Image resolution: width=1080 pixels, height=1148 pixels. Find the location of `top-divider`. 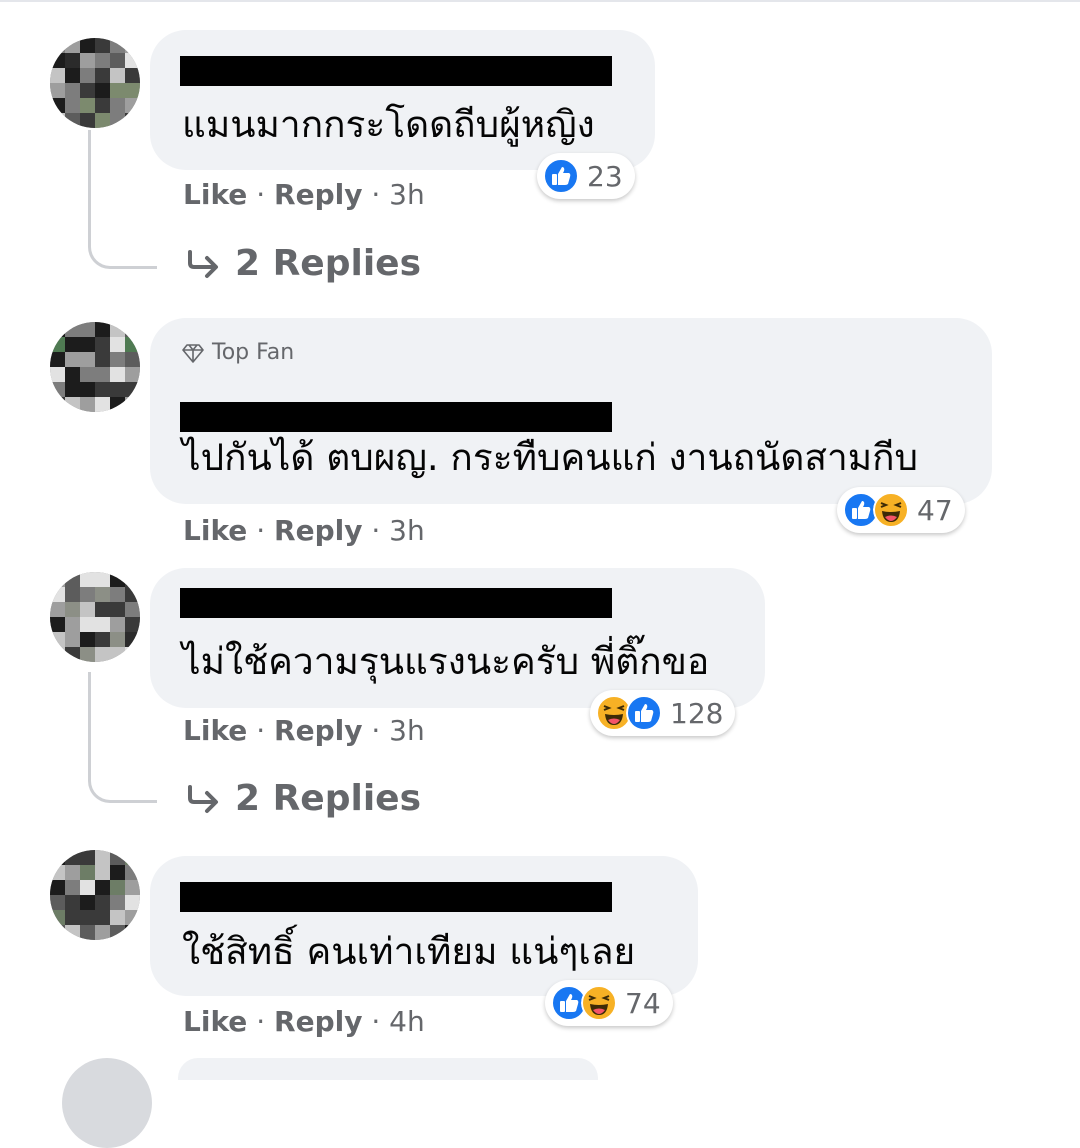

top-divider is located at coordinates (540, 1).